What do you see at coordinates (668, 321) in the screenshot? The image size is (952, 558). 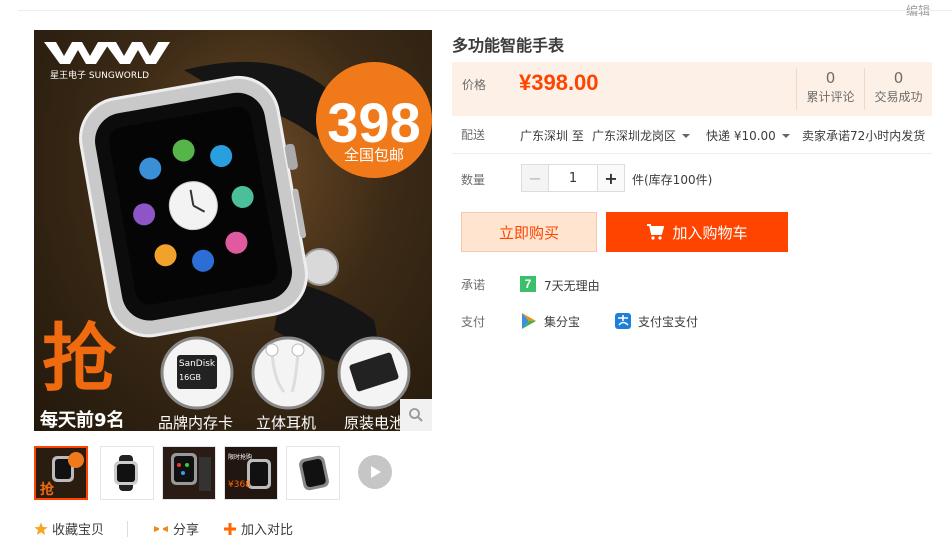 I see `payment-alipay-label: 支付宝支付` at bounding box center [668, 321].